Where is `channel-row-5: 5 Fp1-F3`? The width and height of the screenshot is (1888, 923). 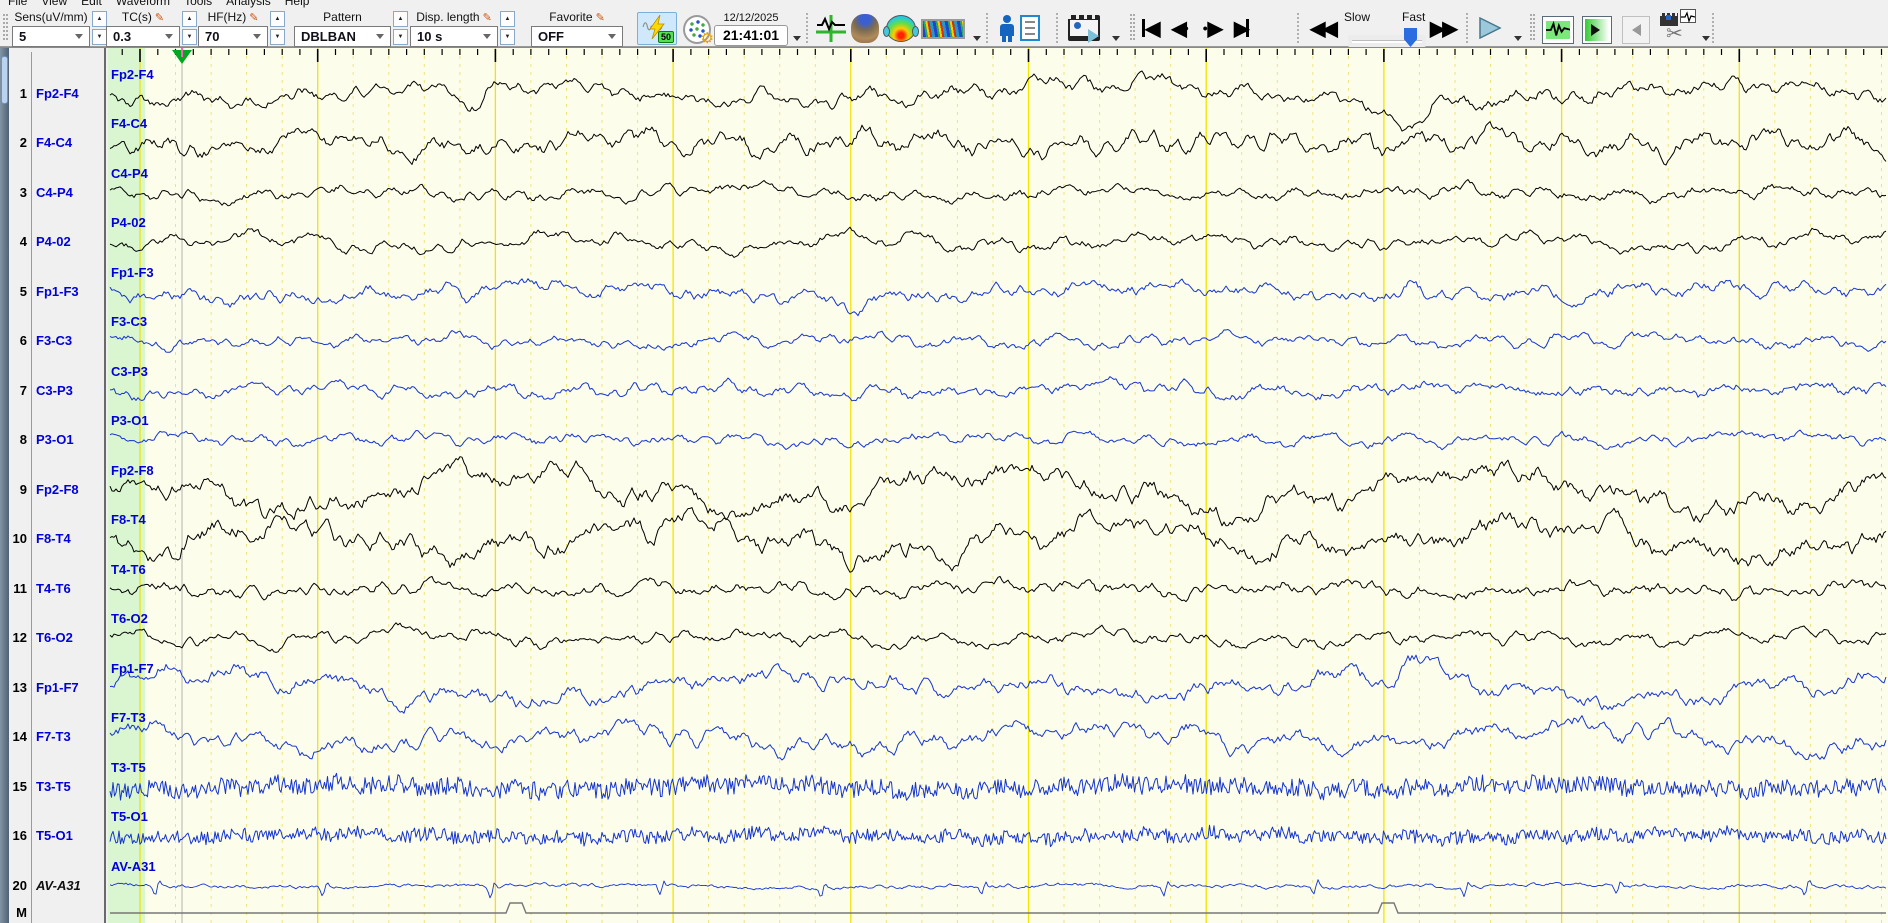
channel-row-5: 5 Fp1-F3 is located at coordinates (56, 292).